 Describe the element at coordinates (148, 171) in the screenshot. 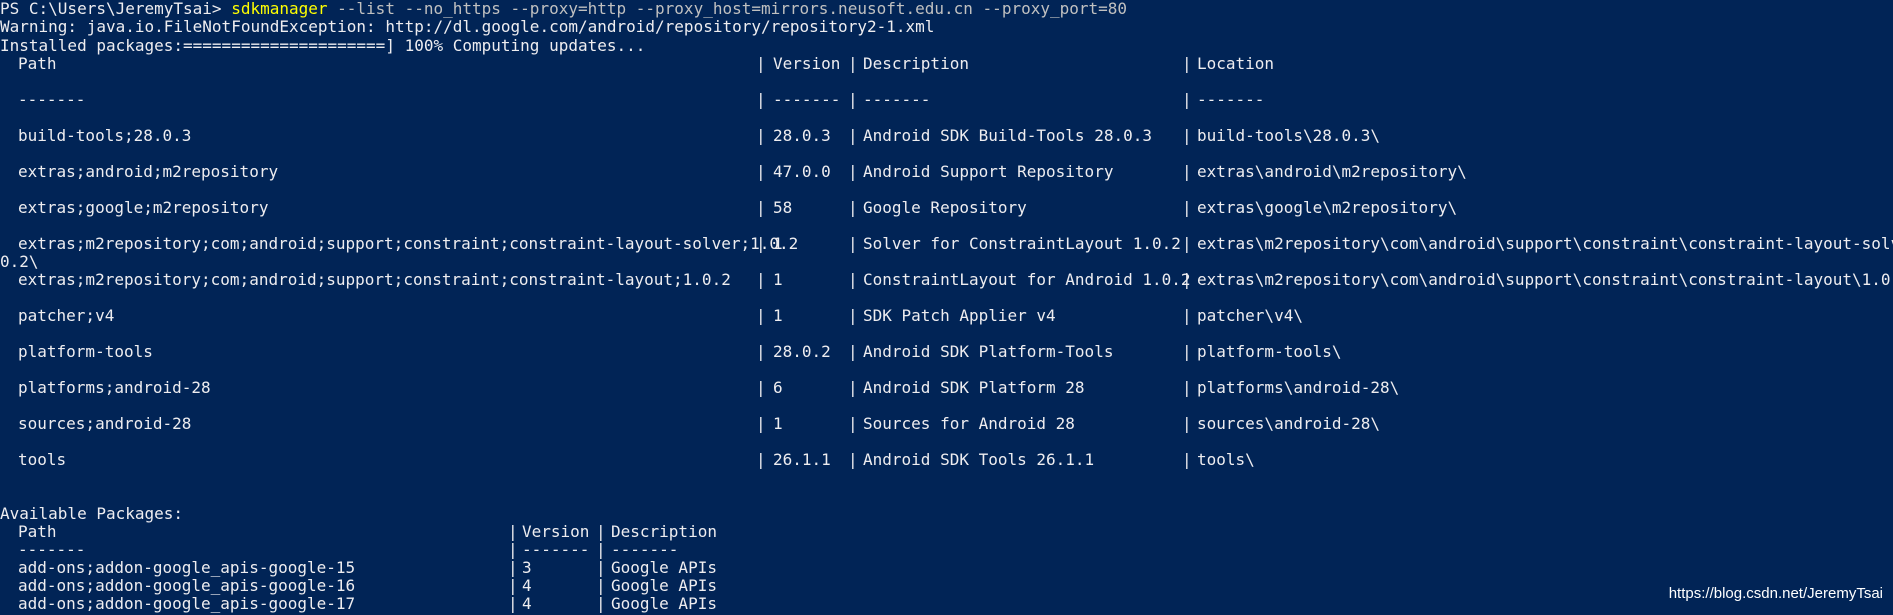

I see `package-path: extras;android;m2repository` at that location.